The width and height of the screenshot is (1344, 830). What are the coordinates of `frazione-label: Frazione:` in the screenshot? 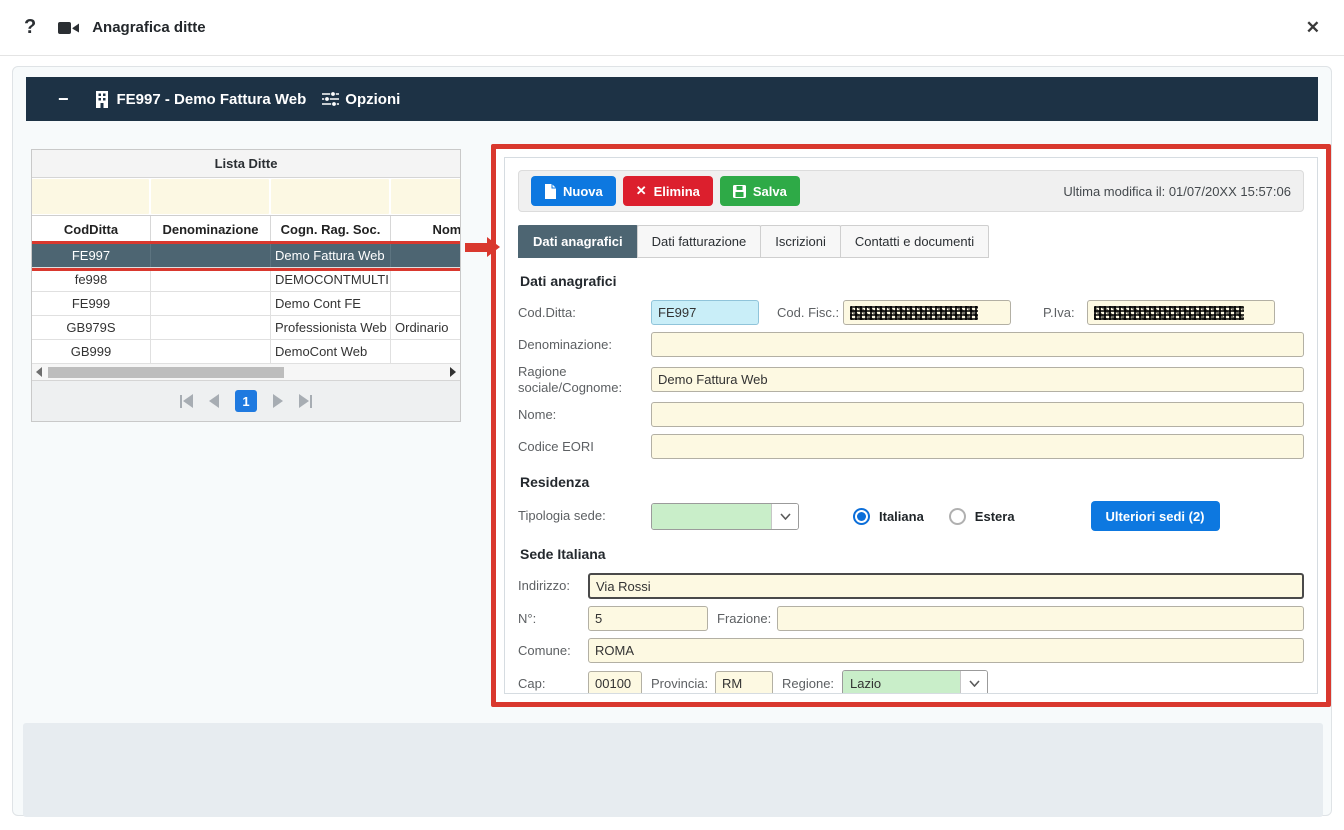 It's located at (744, 619).